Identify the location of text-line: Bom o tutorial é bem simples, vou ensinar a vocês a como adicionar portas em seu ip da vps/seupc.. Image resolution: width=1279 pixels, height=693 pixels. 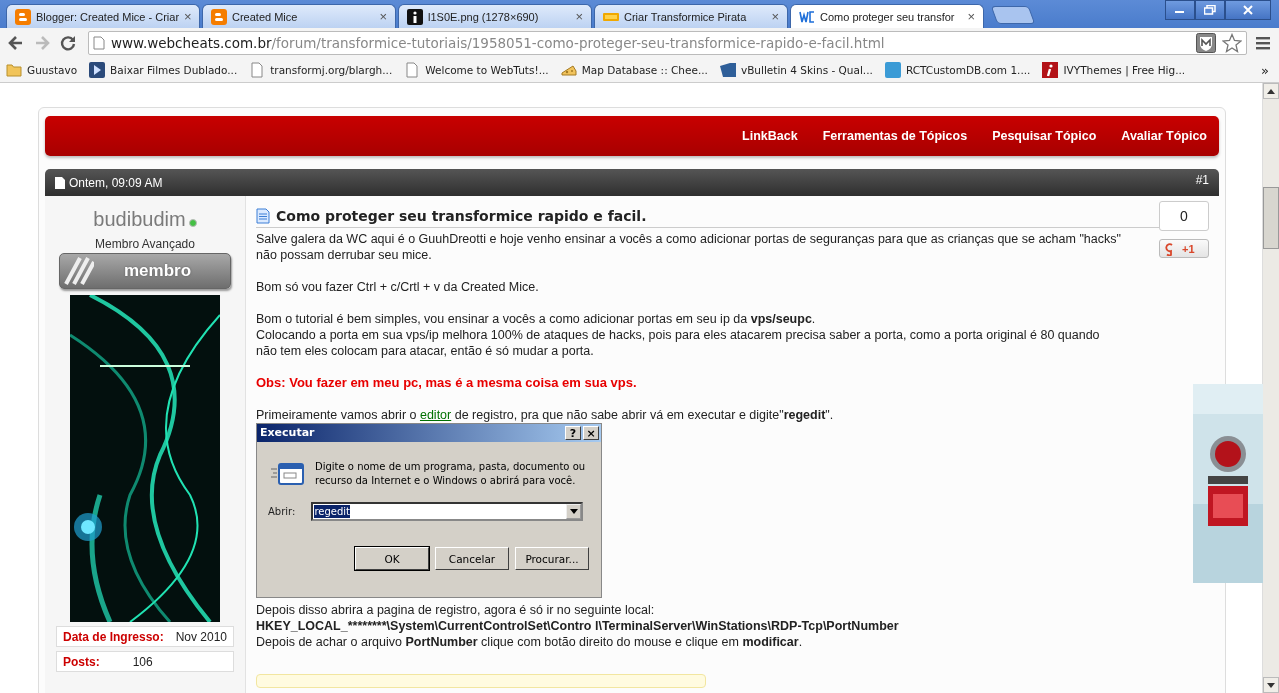
(536, 319).